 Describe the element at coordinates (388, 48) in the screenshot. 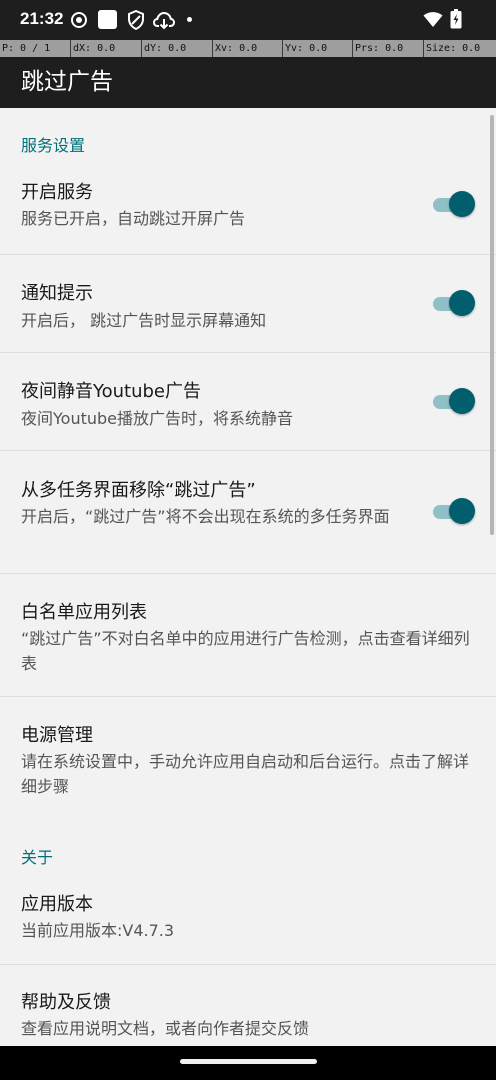

I see `pointer-pressure: Prs: 0.0` at that location.